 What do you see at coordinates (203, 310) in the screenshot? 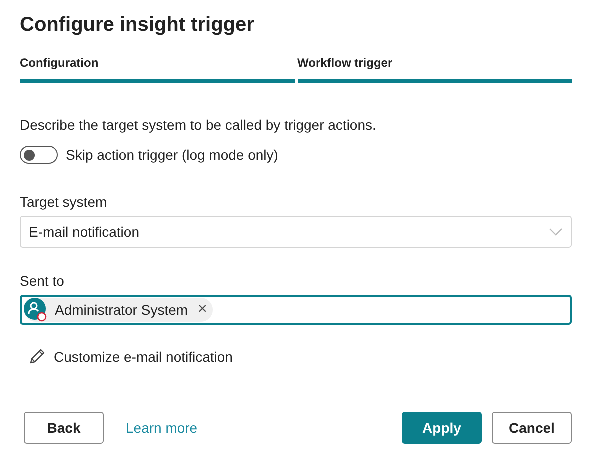
I see `remove-button: ×` at bounding box center [203, 310].